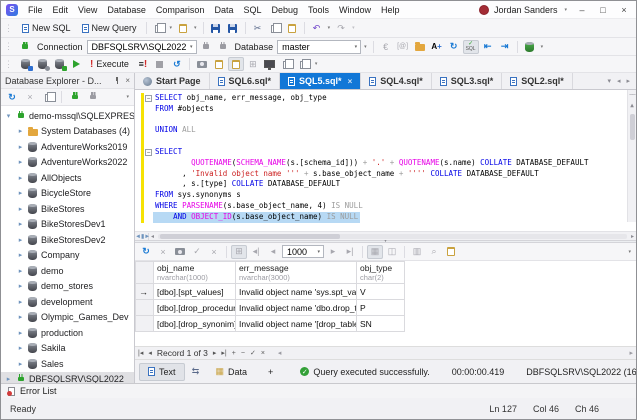 Image resolution: width=637 pixels, height=420 pixels. What do you see at coordinates (67, 240) in the screenshot?
I see `tree-item-bikestoresdev2: ▸ BikeStoresDev2` at bounding box center [67, 240].